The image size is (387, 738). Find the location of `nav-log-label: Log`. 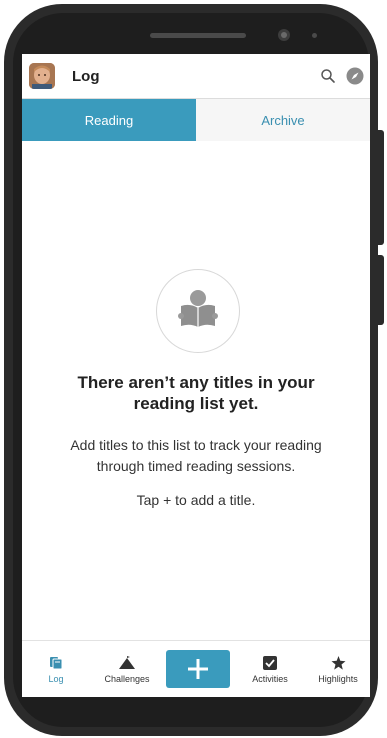

nav-log-label: Log is located at coordinates (56, 678).